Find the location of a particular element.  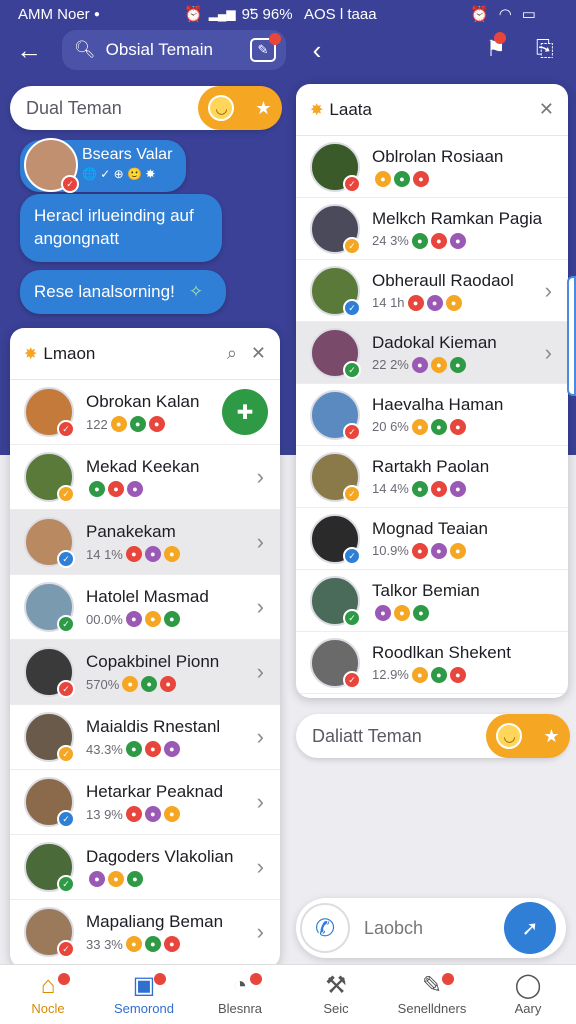

friend-name: Roodlkan Shekent is located at coordinates (441, 652).